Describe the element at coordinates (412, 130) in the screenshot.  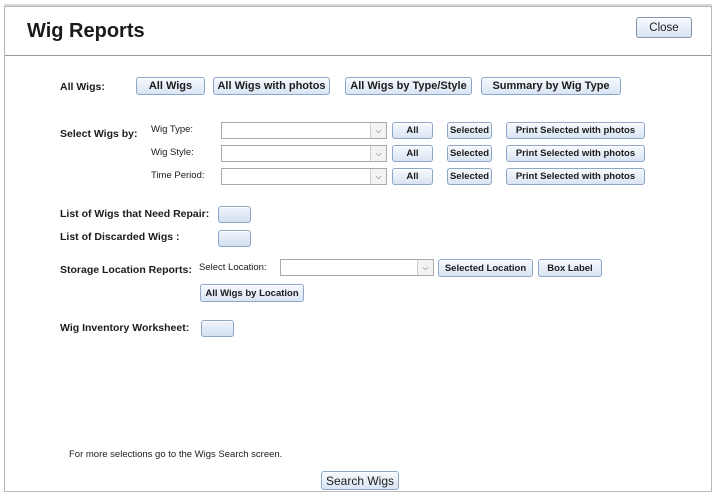
I see `wig-type-all-button: All` at that location.